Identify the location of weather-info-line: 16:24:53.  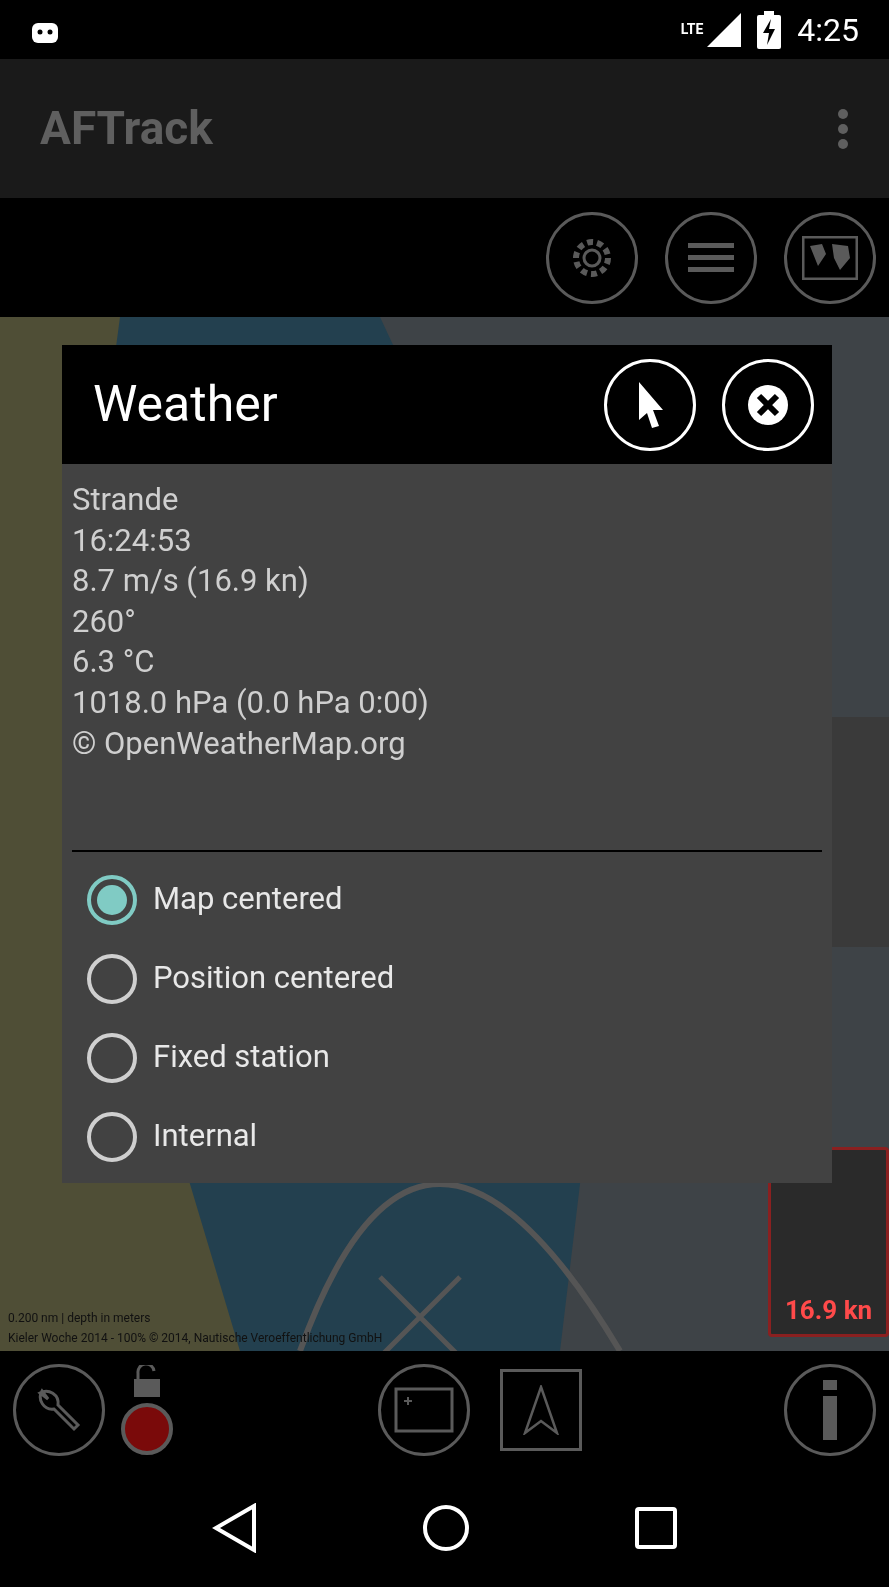
(132, 540).